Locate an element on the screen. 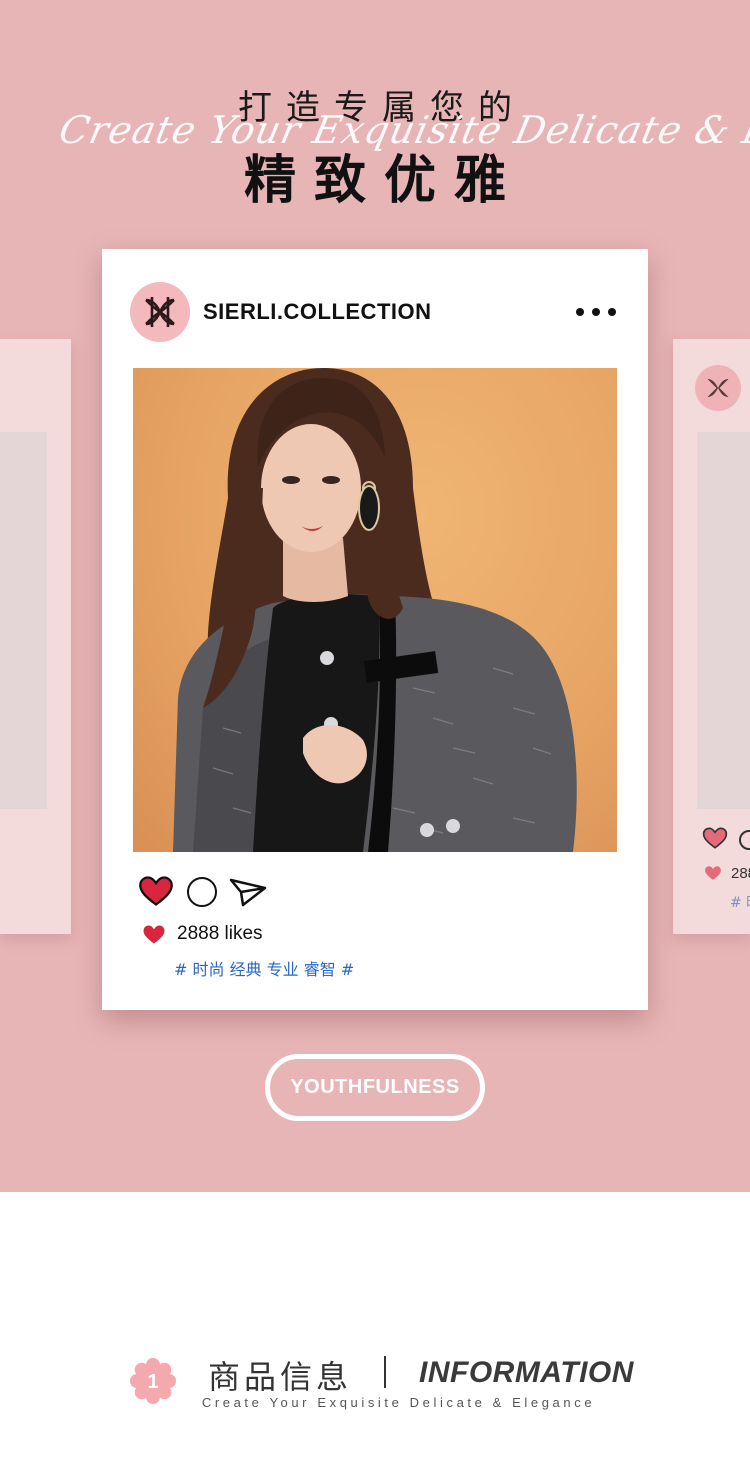 The width and height of the screenshot is (750, 1461). side-post-card-right: 288 # 时 is located at coordinates (711, 636).